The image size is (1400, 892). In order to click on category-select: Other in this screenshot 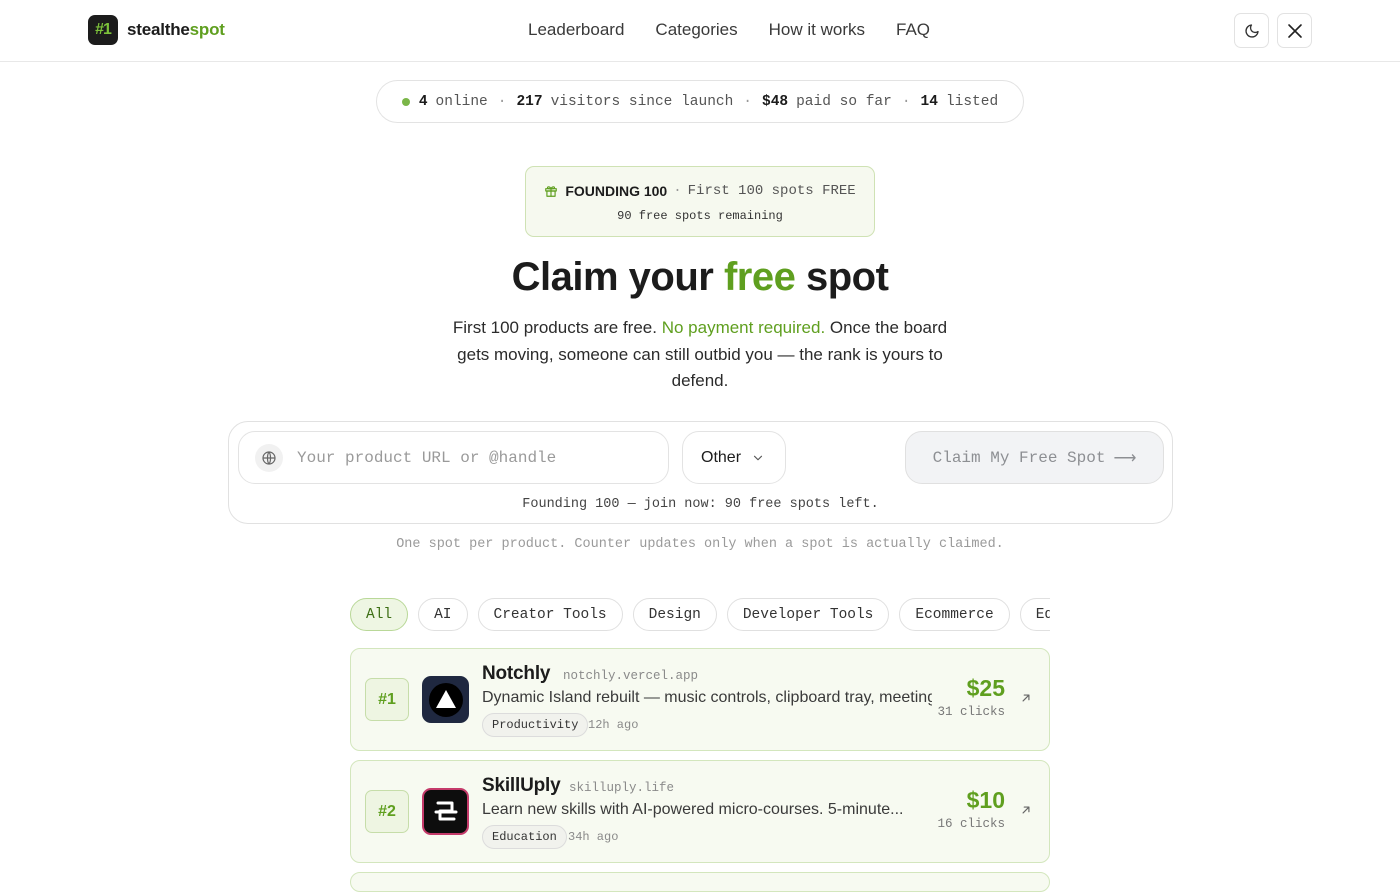, I will do `click(734, 457)`.